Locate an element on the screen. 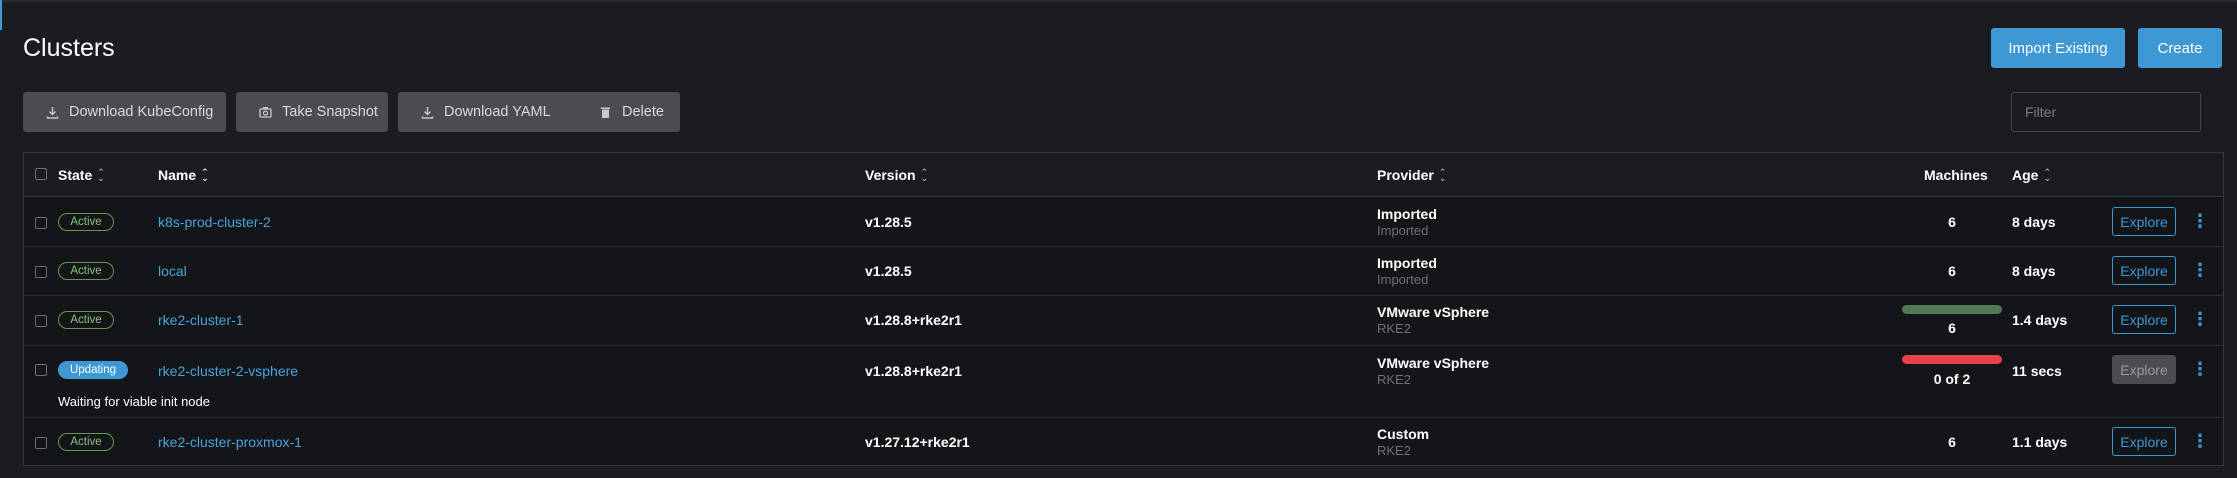  column-header-machines: Machines is located at coordinates (1956, 175).